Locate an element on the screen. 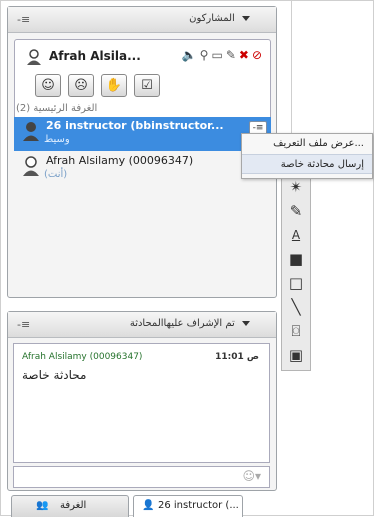  status-button: ☹ is located at coordinates (81, 85).